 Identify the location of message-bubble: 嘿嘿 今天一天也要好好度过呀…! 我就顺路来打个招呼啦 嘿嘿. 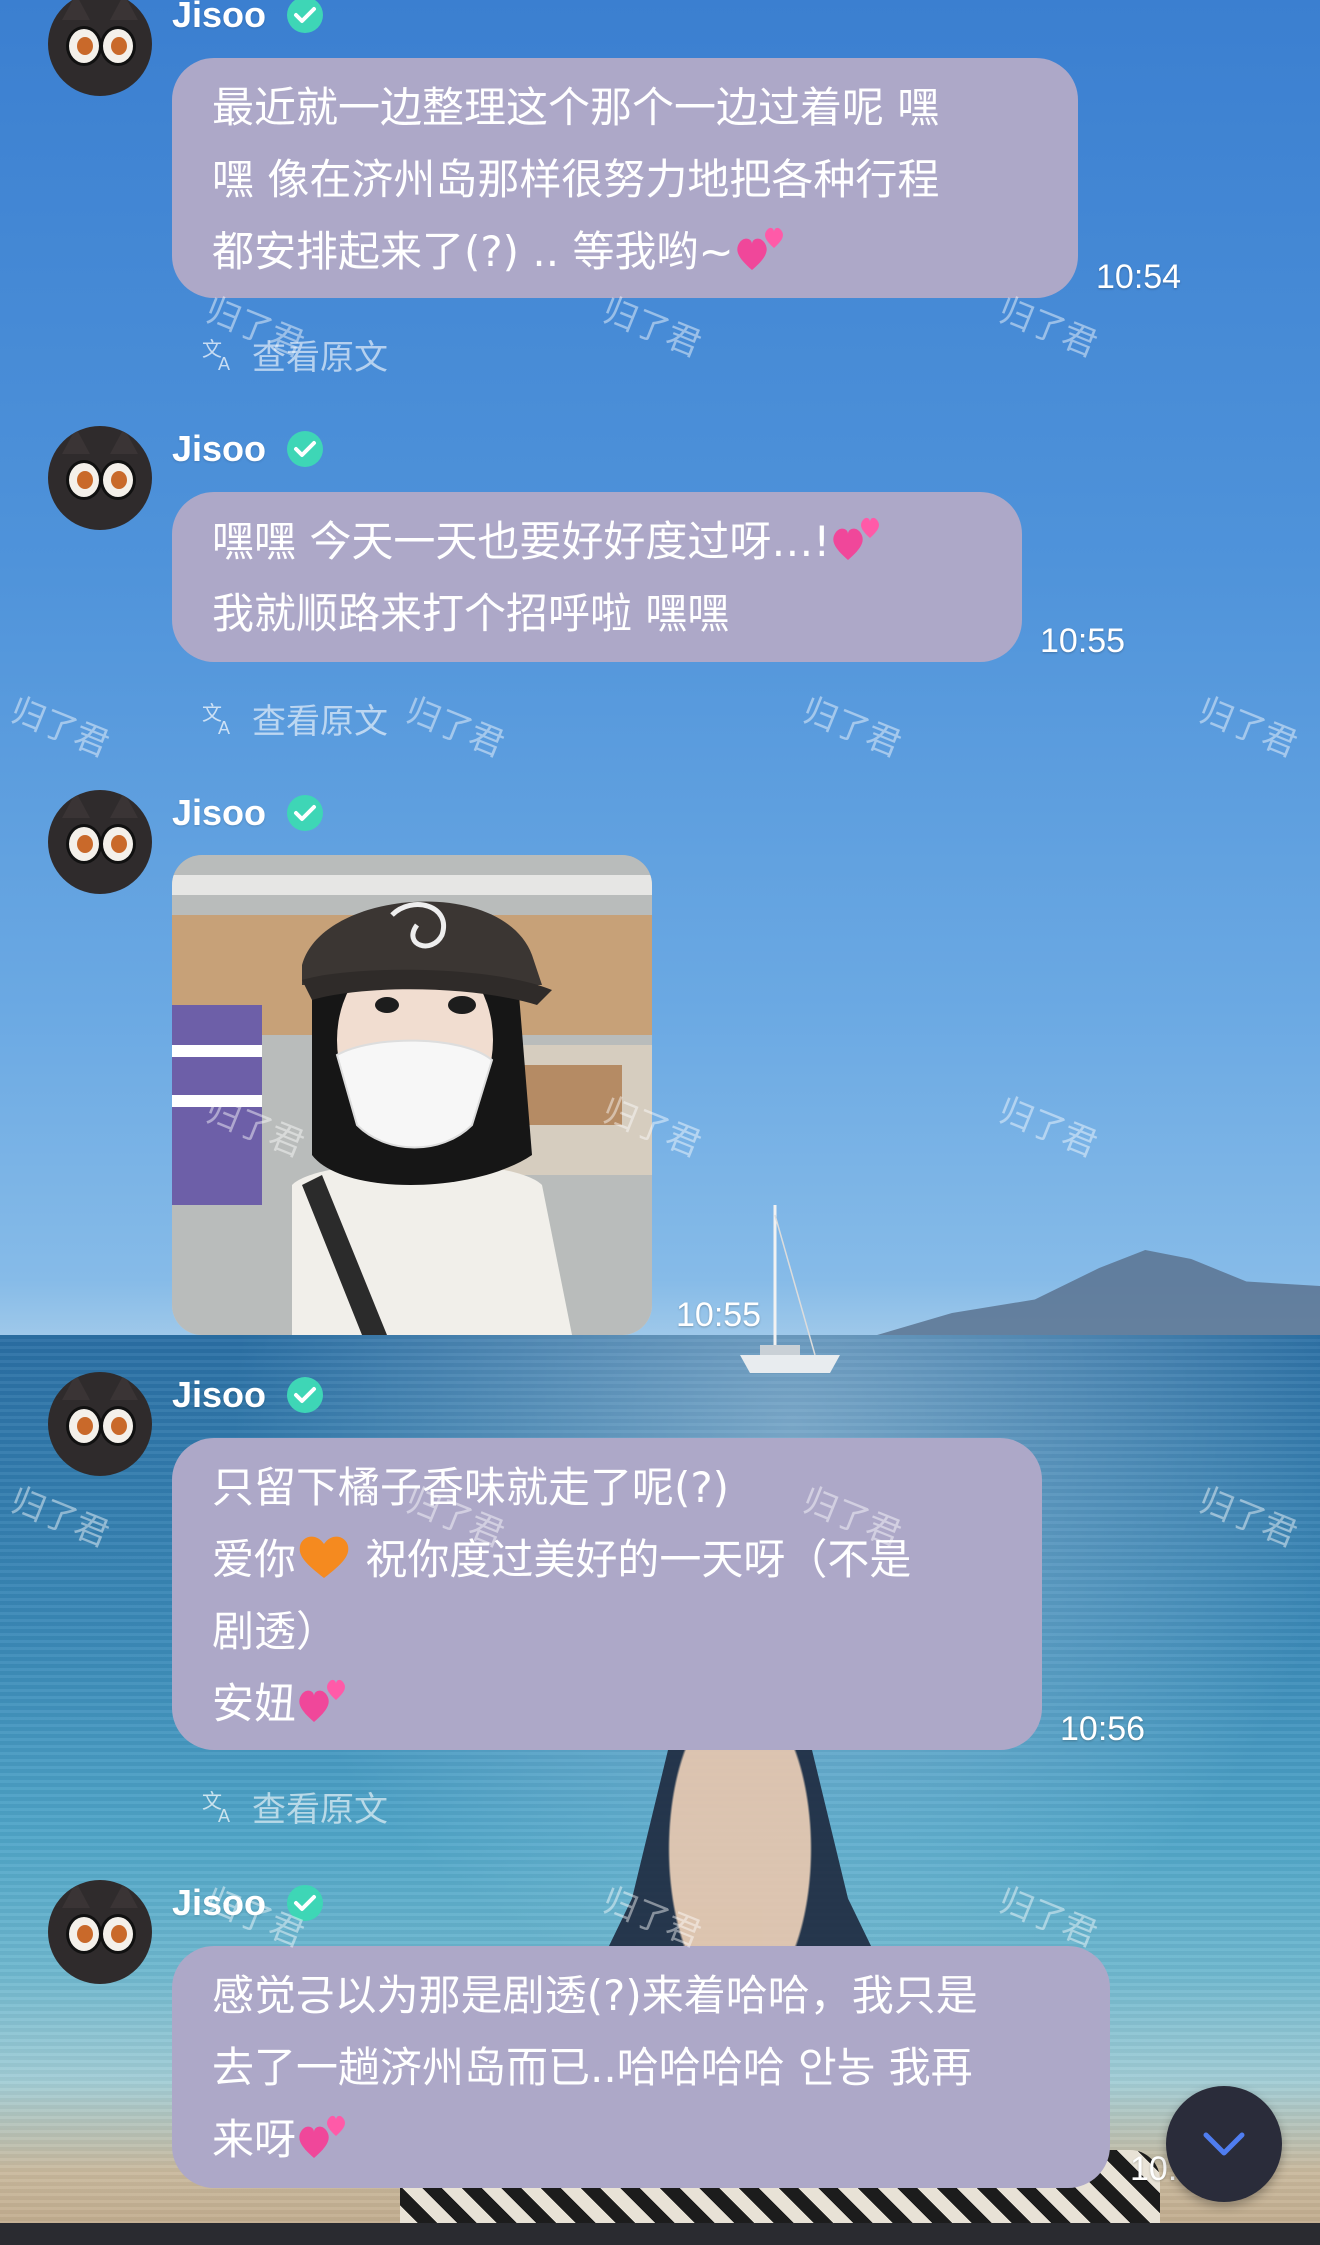
(597, 577).